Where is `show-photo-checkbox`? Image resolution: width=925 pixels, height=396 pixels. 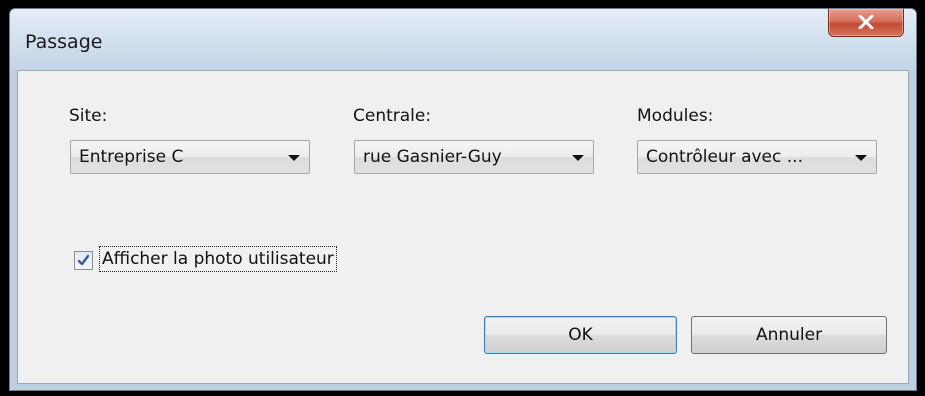
show-photo-checkbox is located at coordinates (83, 260).